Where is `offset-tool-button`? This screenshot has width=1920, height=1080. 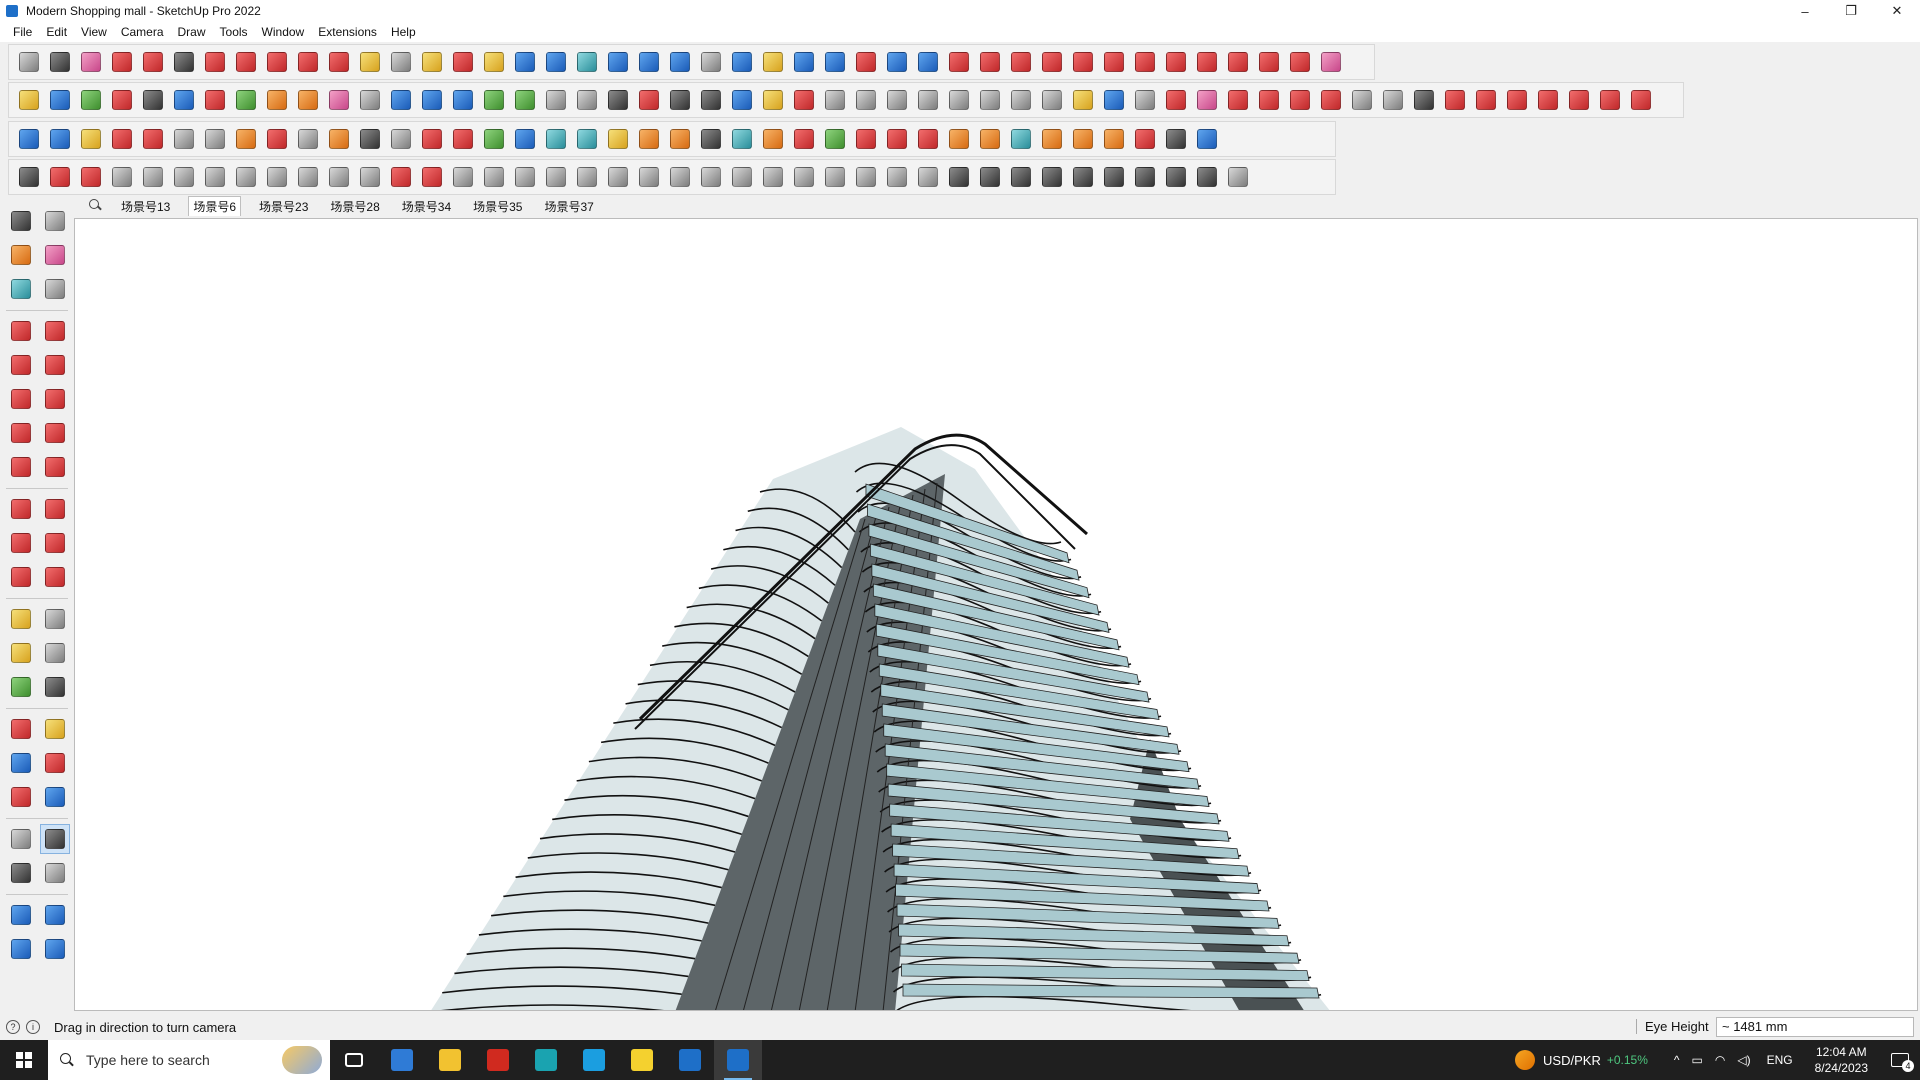
offset-tool-button is located at coordinates (55, 577).